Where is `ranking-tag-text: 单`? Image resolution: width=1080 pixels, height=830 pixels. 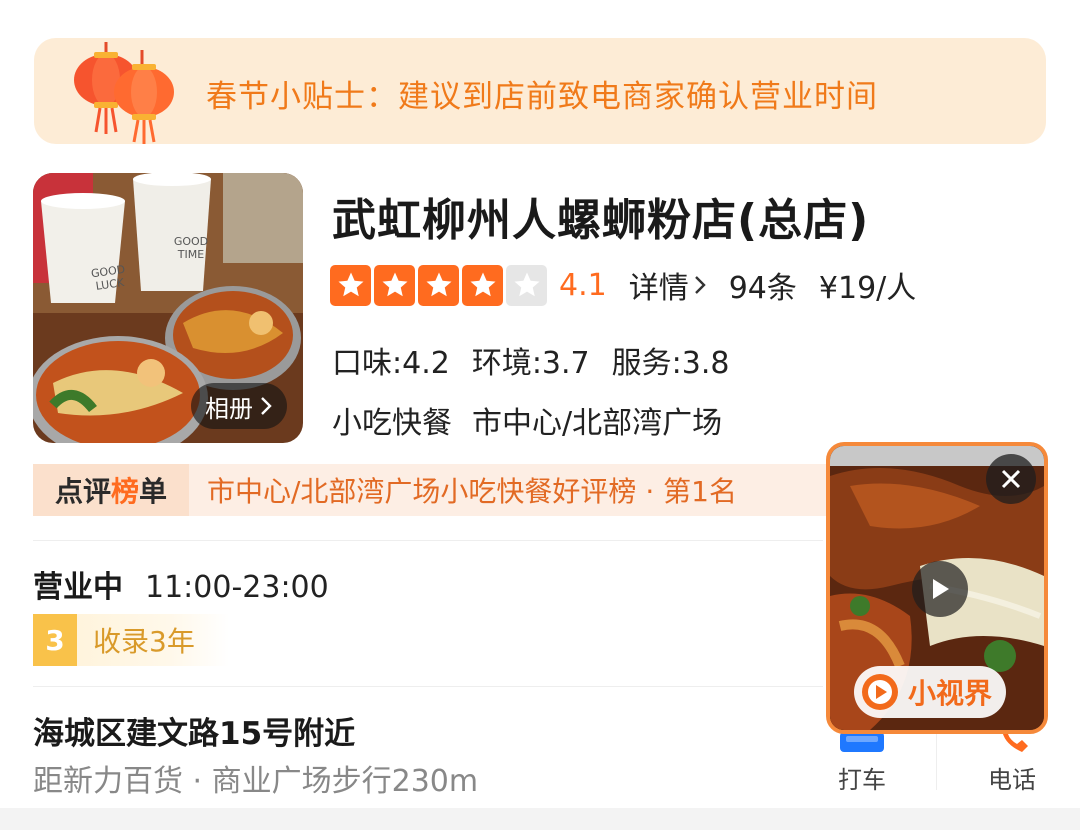 ranking-tag-text: 单 is located at coordinates (153, 491).